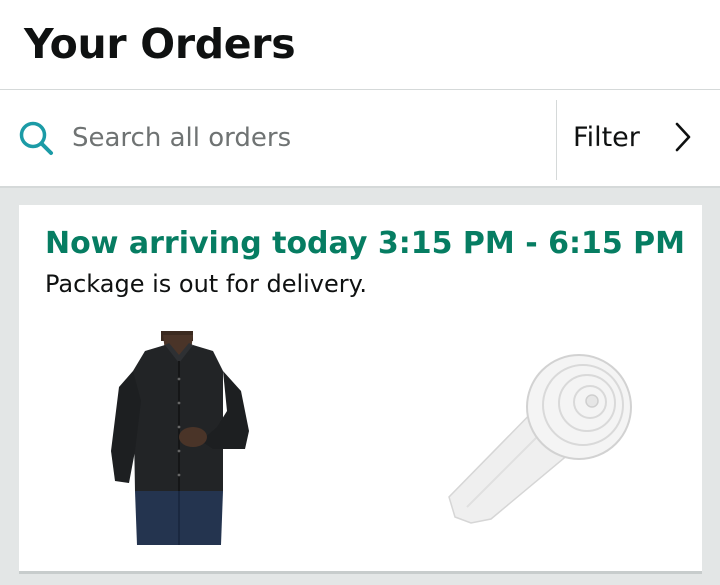 The height and width of the screenshot is (585, 720). I want to click on page-title: Your Orders, so click(160, 44).